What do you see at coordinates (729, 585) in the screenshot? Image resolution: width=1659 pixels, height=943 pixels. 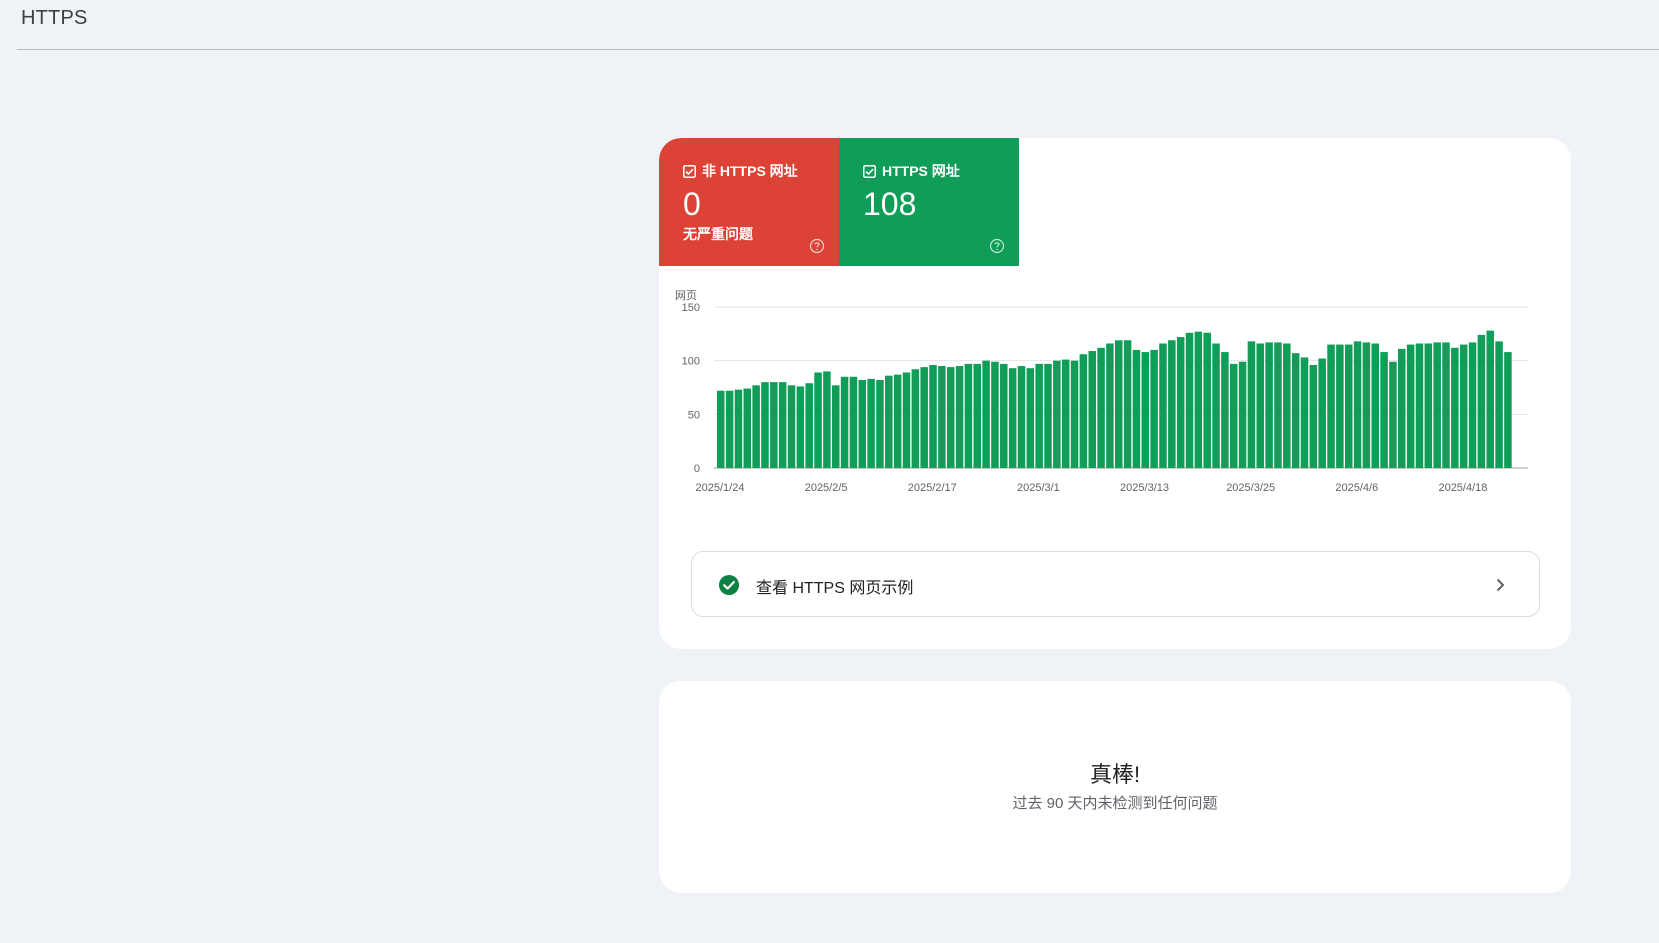 I see `check-circle-icon` at bounding box center [729, 585].